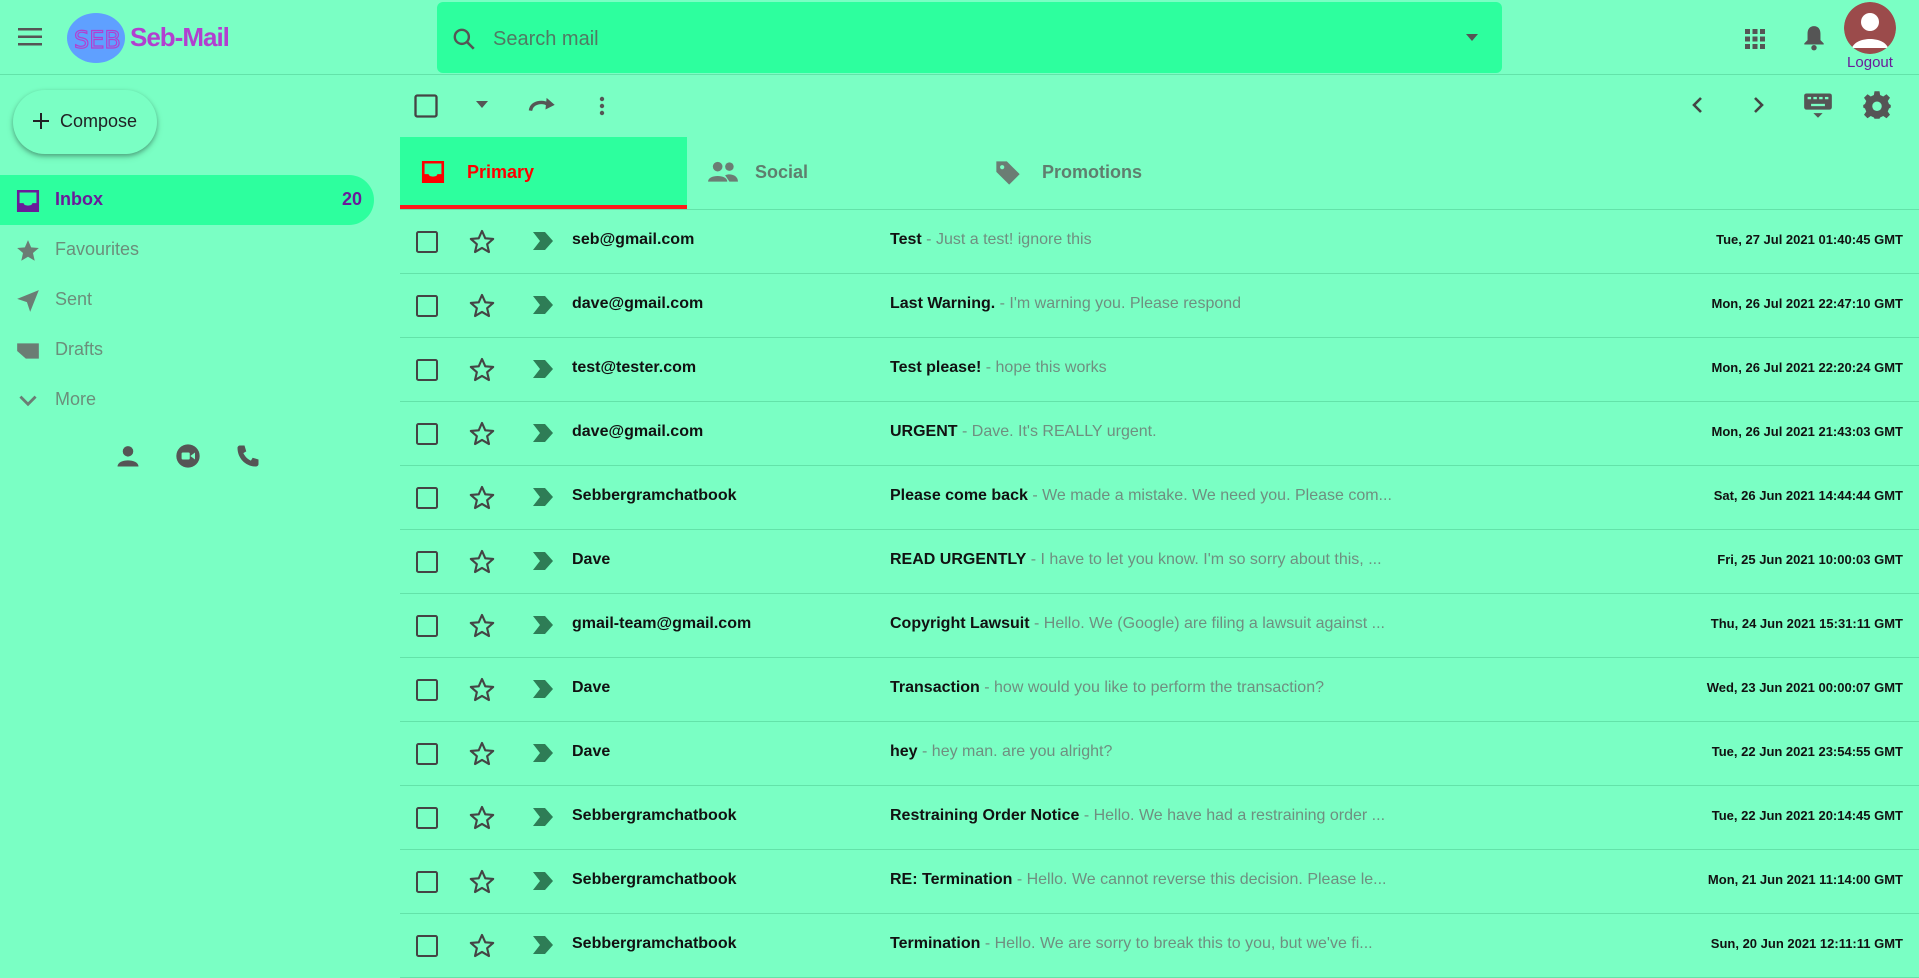 The height and width of the screenshot is (978, 1919). Describe the element at coordinates (1818, 105) in the screenshot. I see `keyboard-icon` at that location.